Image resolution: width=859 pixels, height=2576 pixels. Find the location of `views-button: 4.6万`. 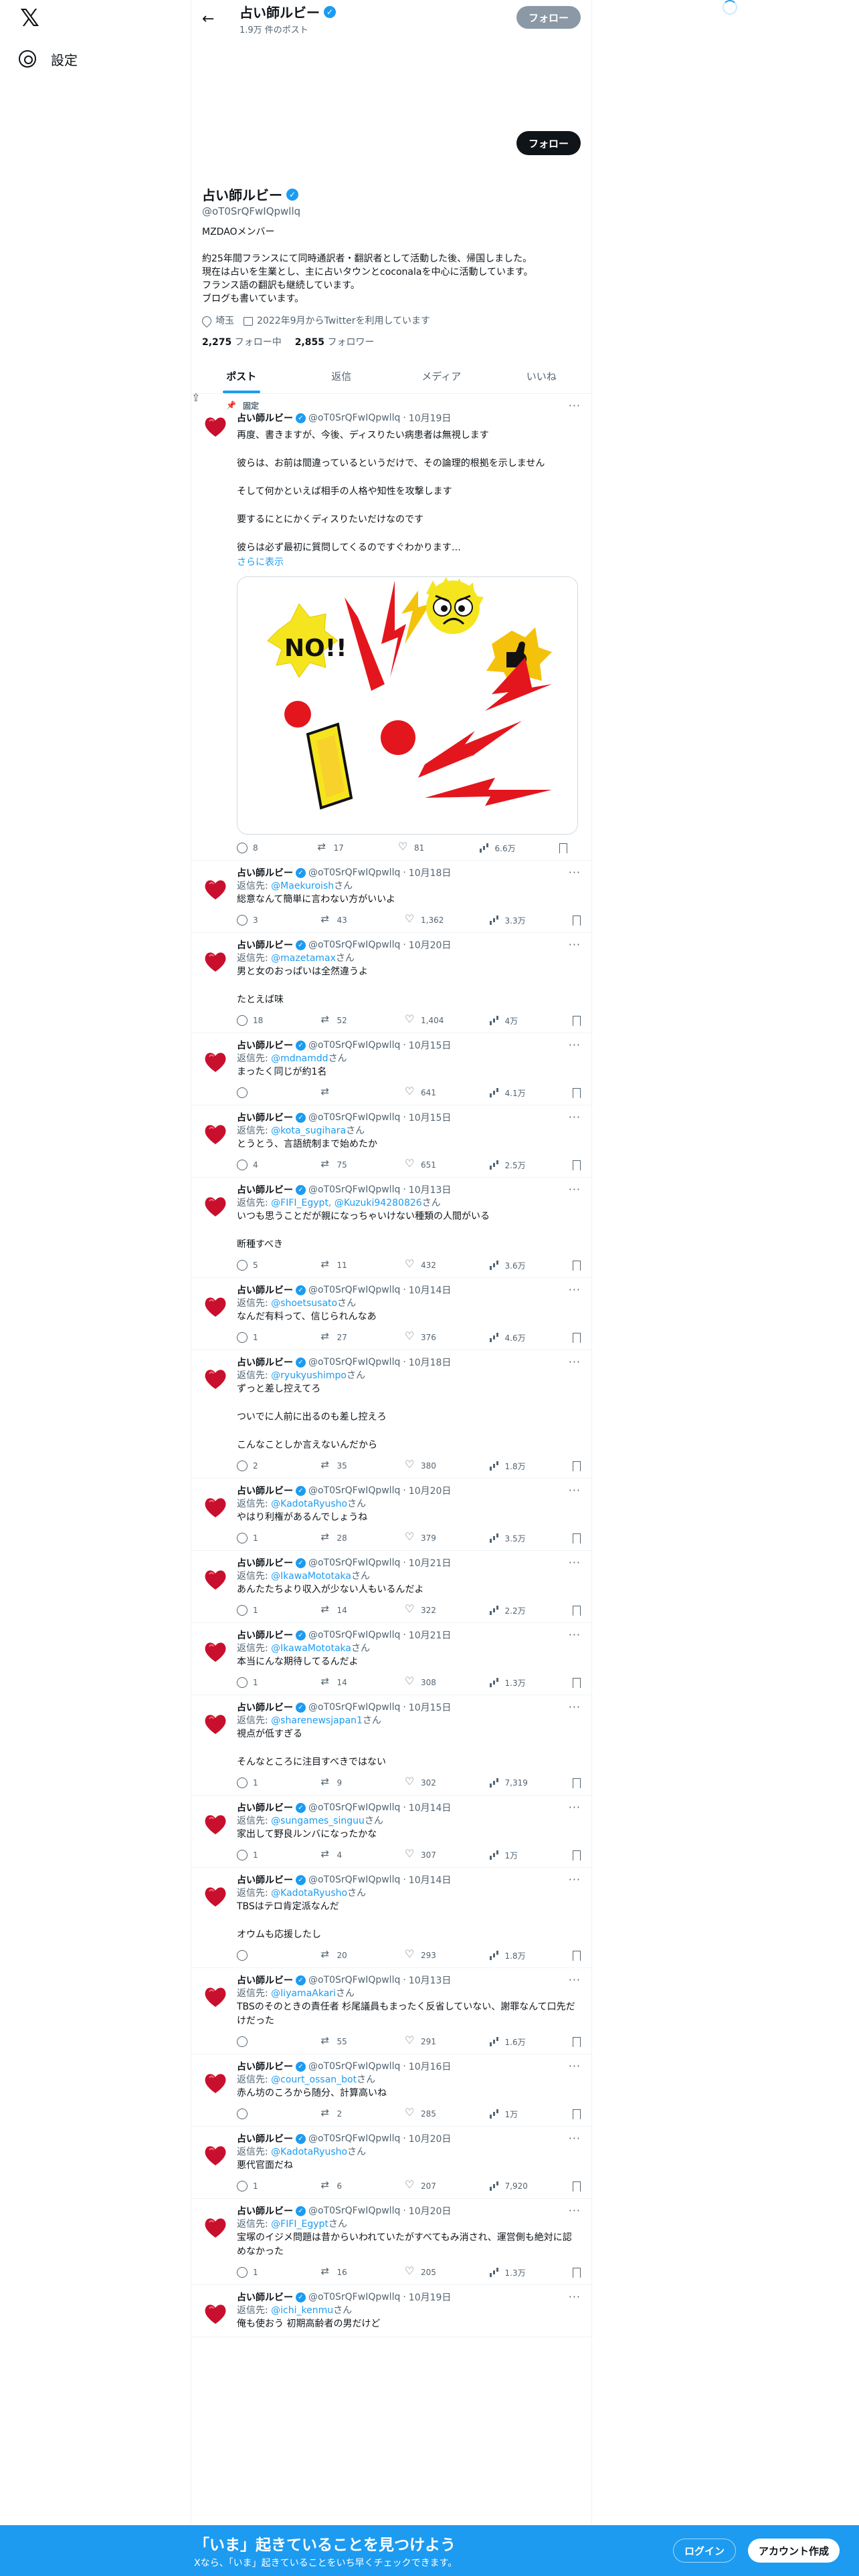

views-button: 4.6万 is located at coordinates (509, 1338).